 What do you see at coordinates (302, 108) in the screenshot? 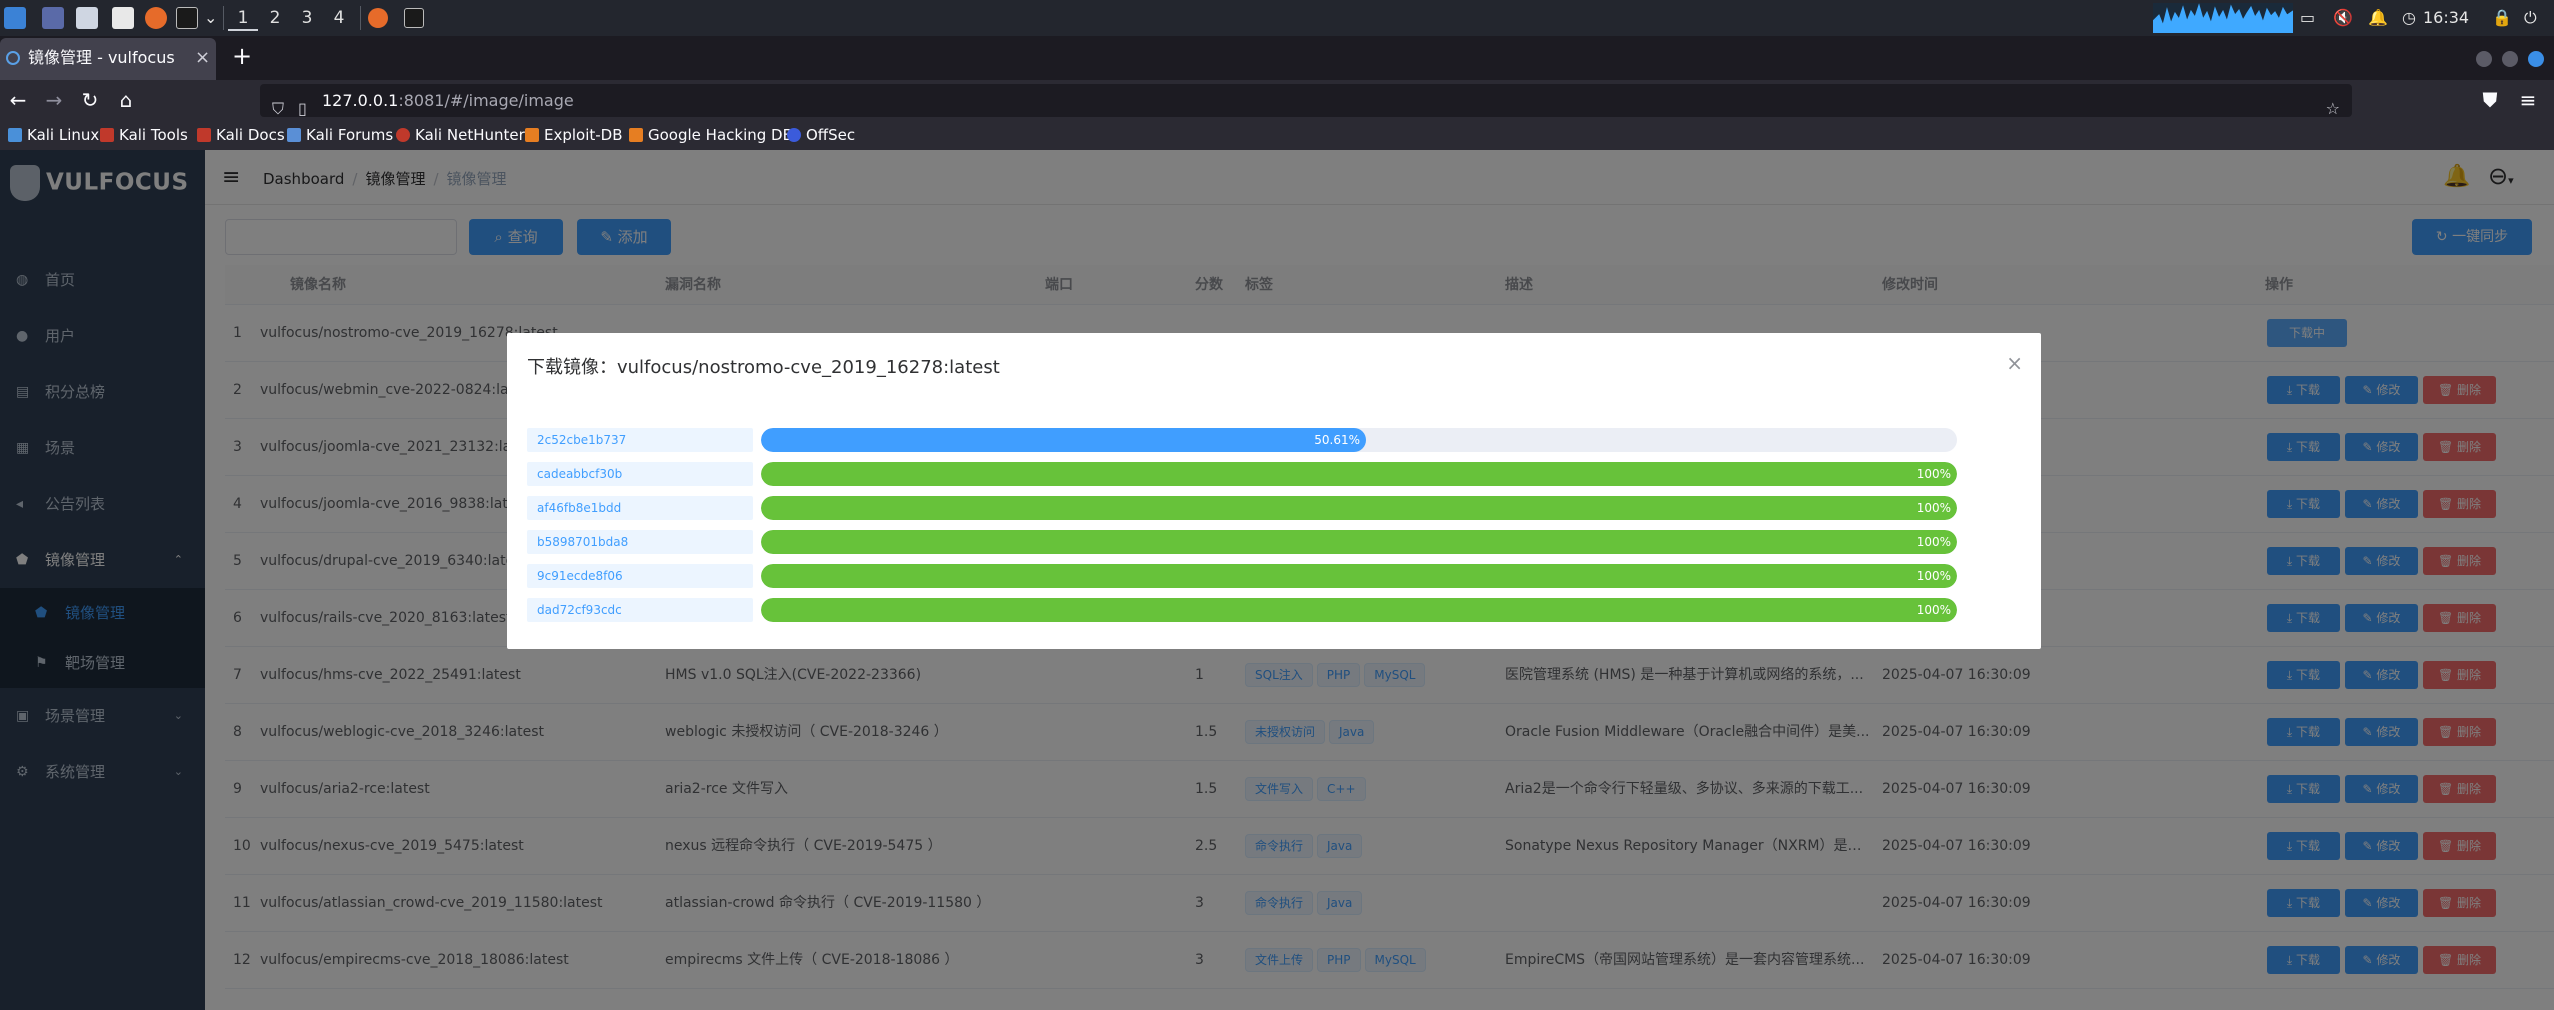
I see `page-icon: ▯` at bounding box center [302, 108].